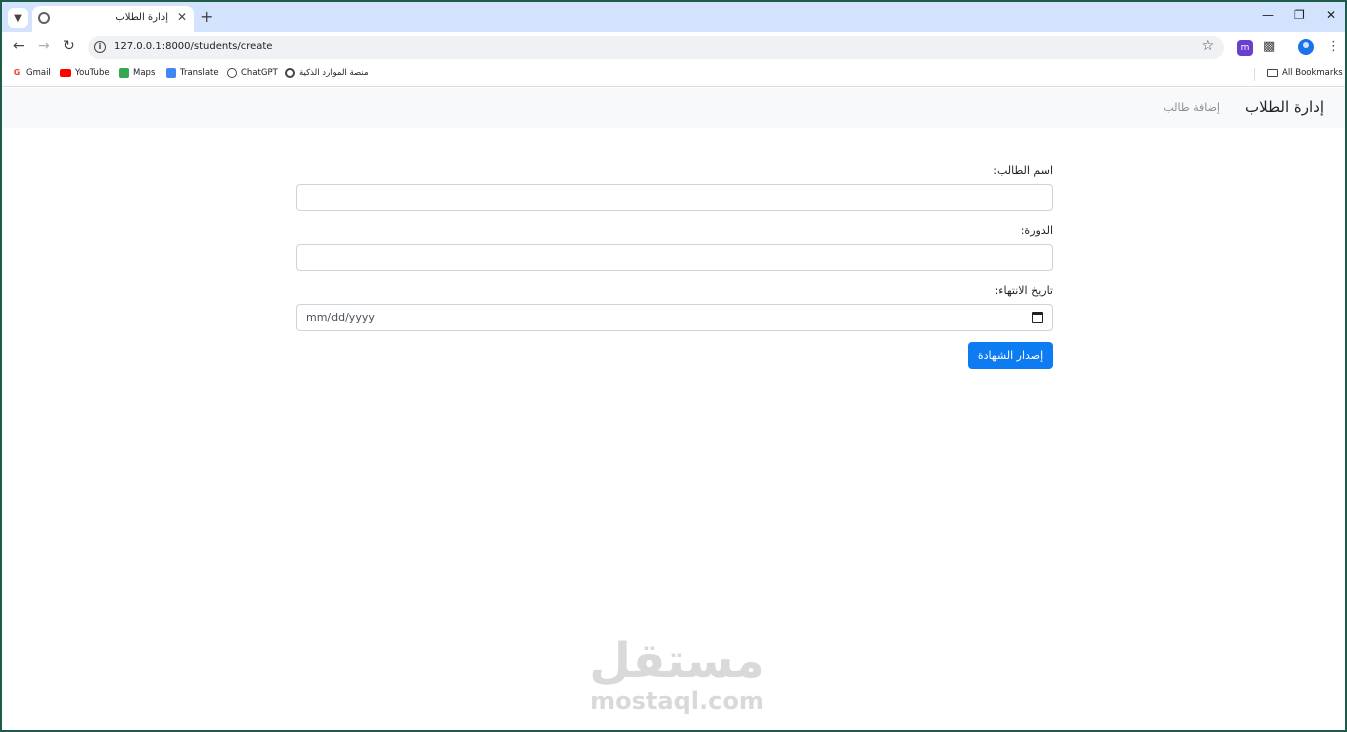 This screenshot has height=732, width=1347. I want to click on course-label: الدورة:, so click(1036, 230).